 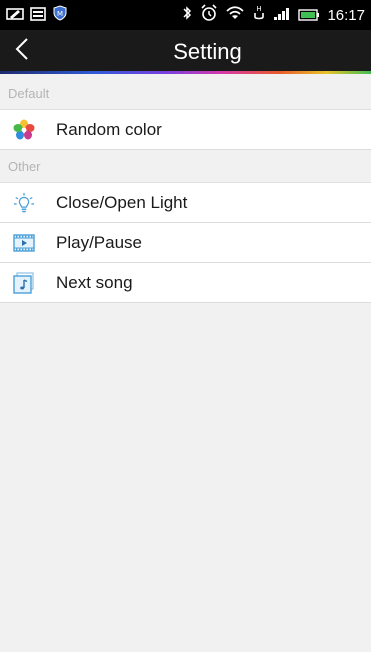 What do you see at coordinates (15, 15) in the screenshot?
I see `edit-icon` at bounding box center [15, 15].